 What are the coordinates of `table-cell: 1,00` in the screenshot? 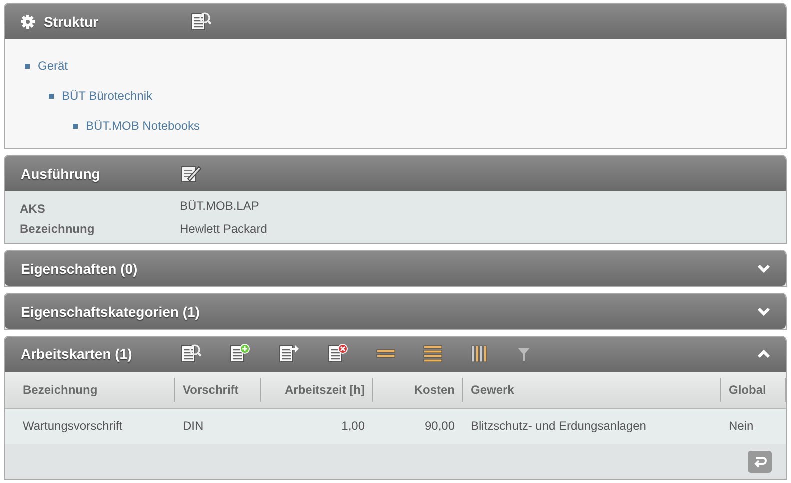 It's located at (317, 426).